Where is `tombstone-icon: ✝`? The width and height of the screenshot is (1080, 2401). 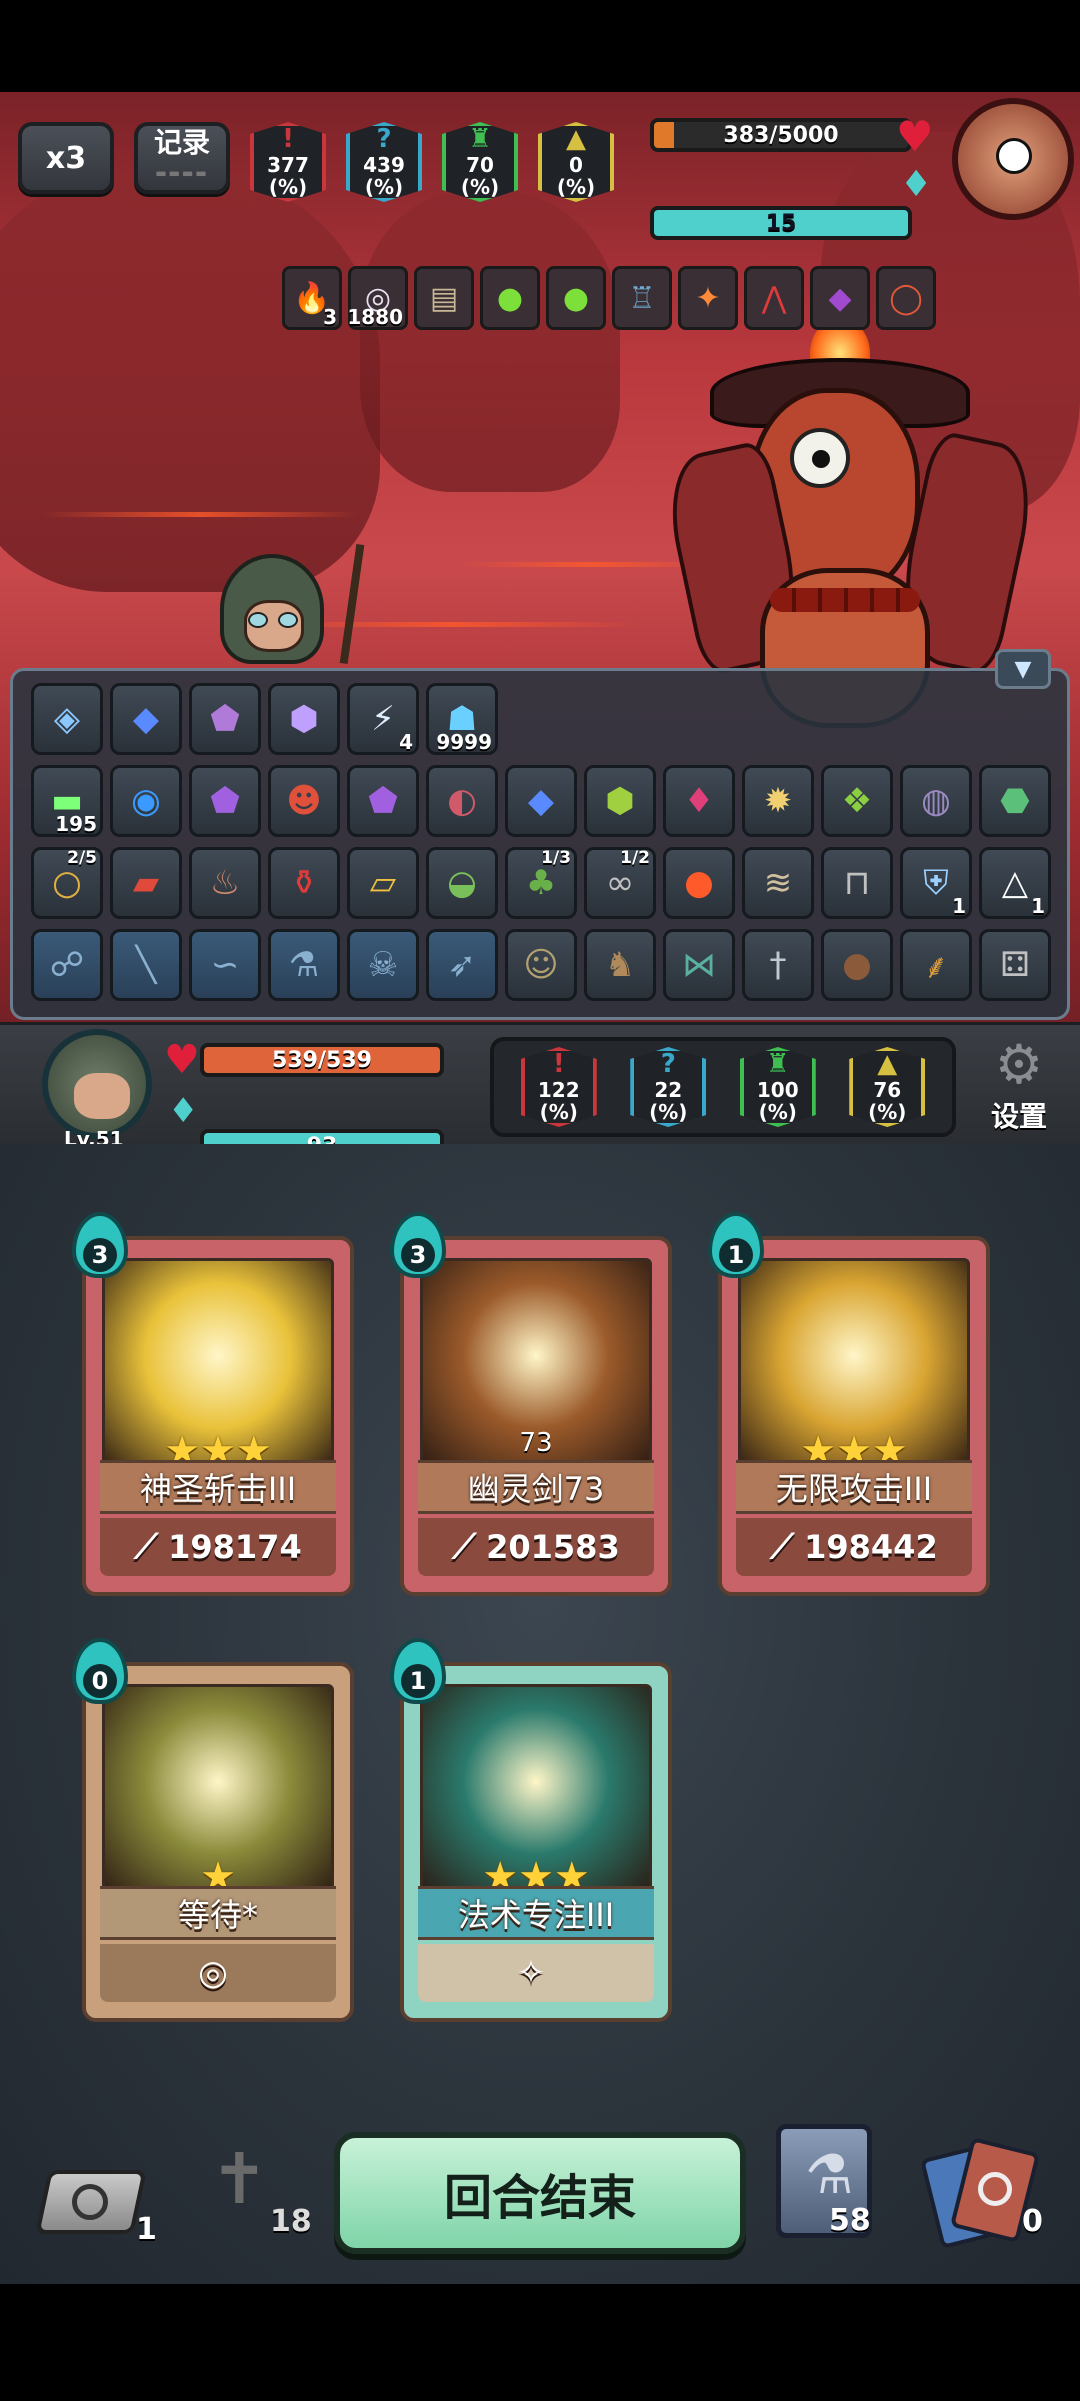 tombstone-icon: ✝ is located at coordinates (239, 2179).